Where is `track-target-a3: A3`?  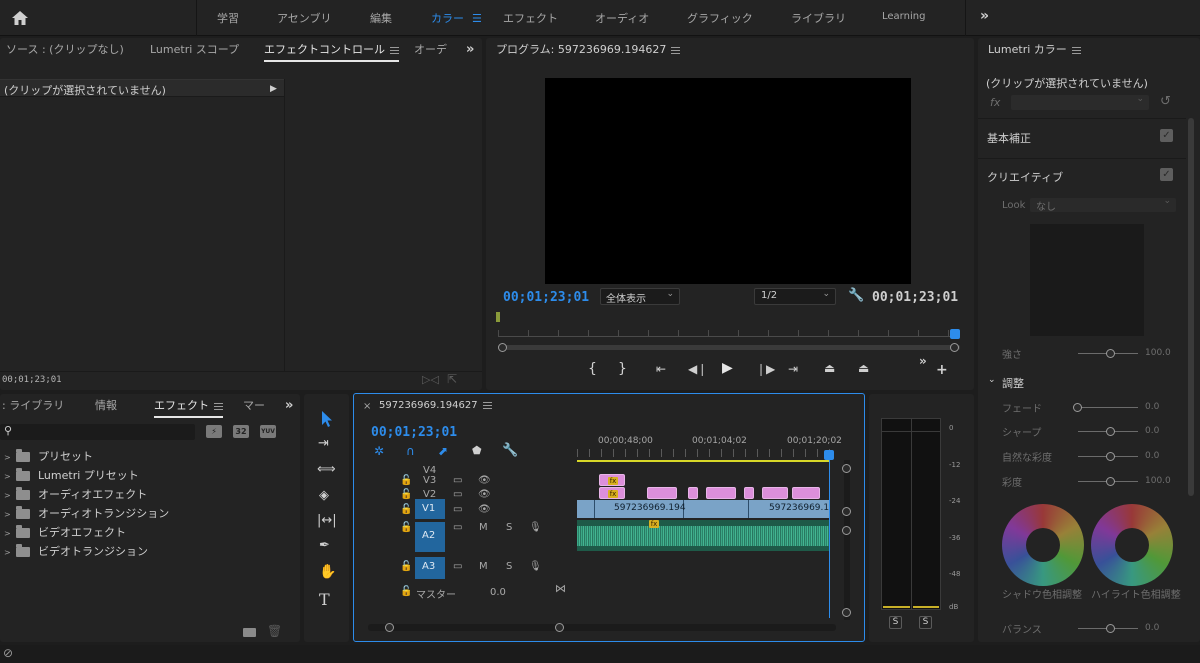 track-target-a3: A3 is located at coordinates (430, 568).